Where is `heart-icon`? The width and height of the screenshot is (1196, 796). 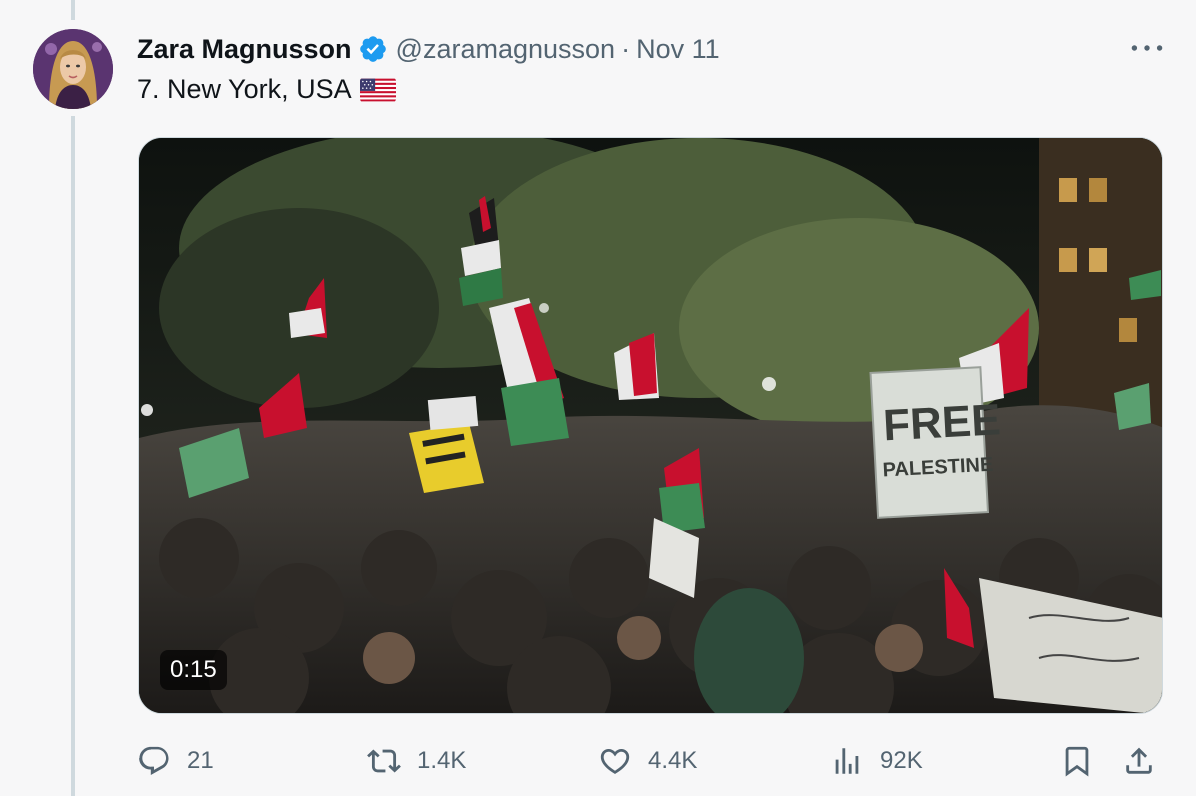 heart-icon is located at coordinates (615, 761).